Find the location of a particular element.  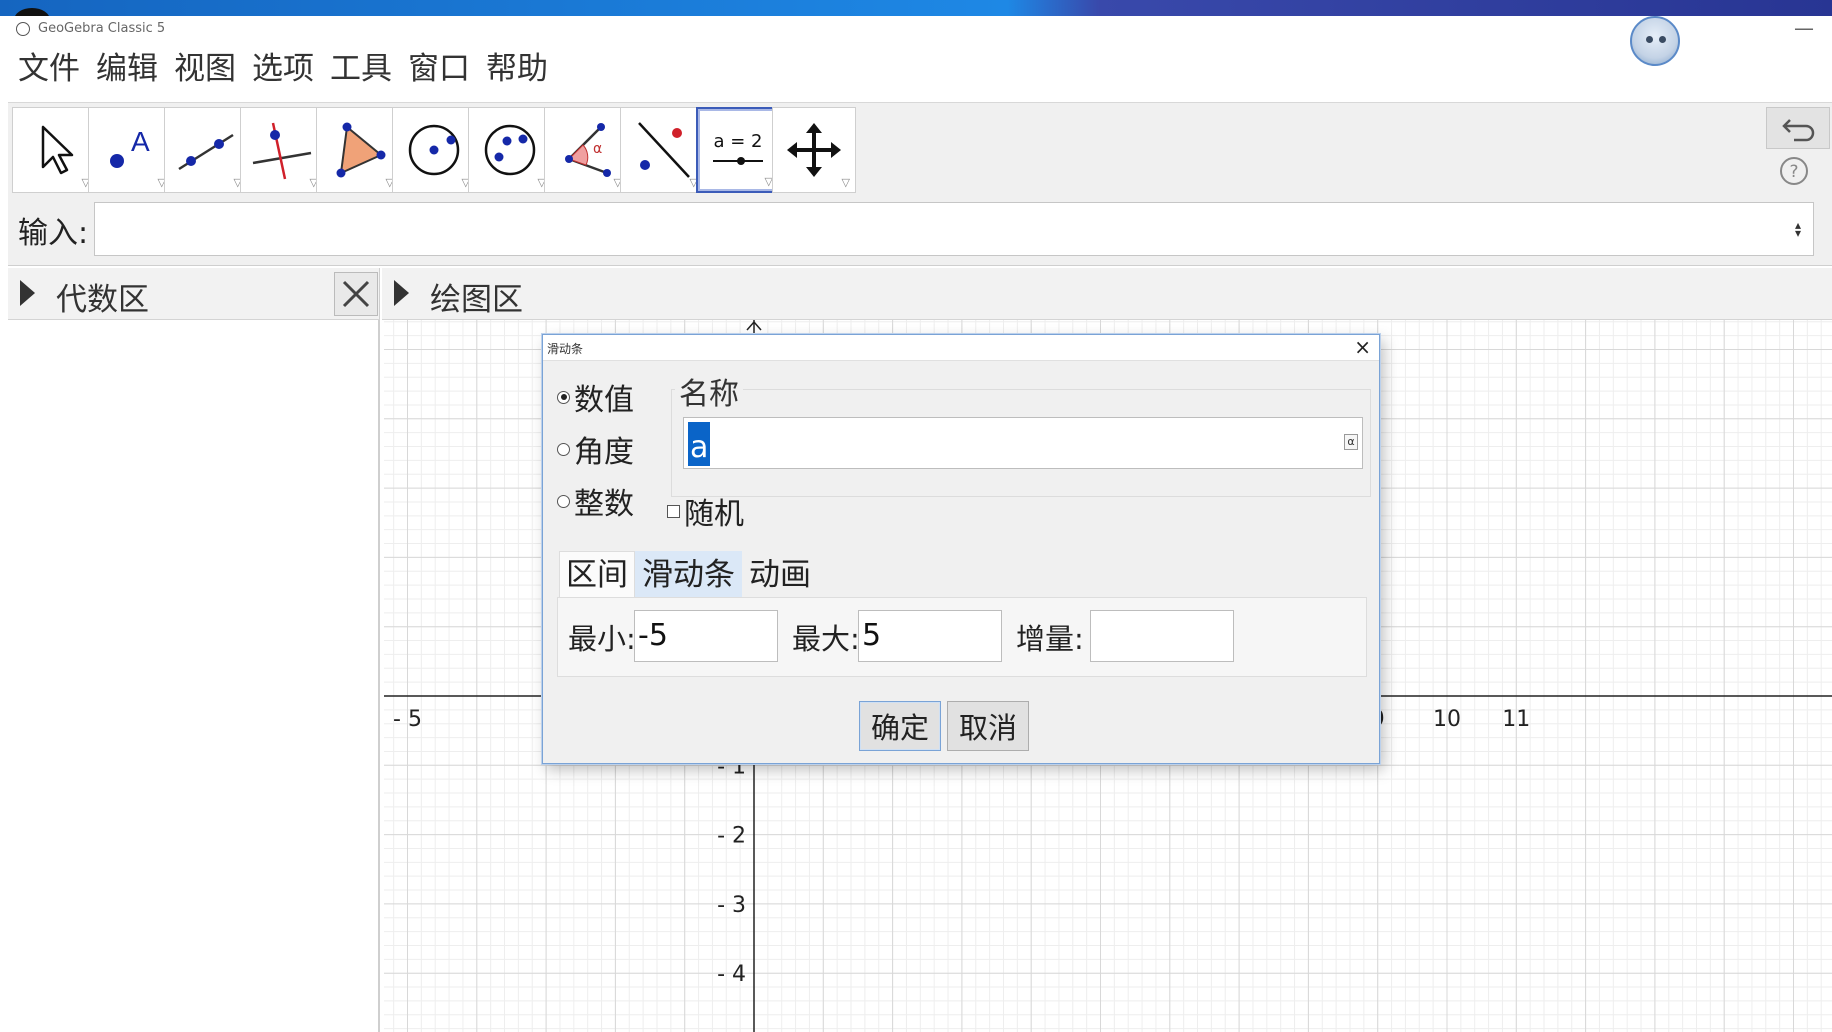

y-tick-label: - 2 is located at coordinates (731, 836).